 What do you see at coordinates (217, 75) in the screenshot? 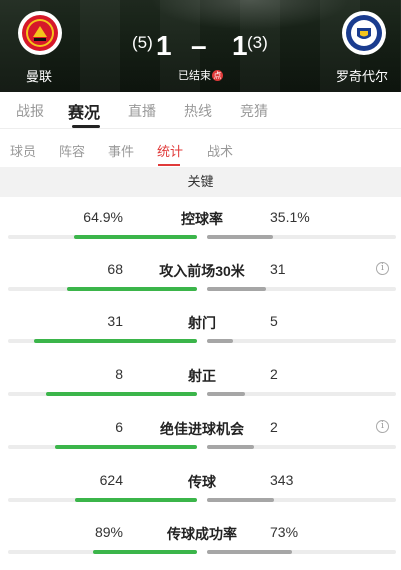
I see `penalty-badge: 点` at bounding box center [217, 75].